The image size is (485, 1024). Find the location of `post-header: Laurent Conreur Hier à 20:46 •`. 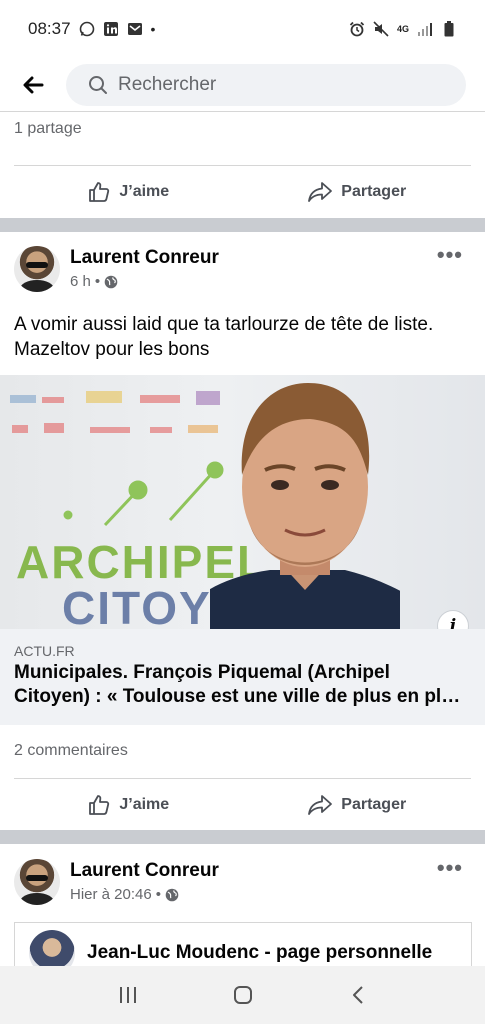

post-header: Laurent Conreur Hier à 20:46 • is located at coordinates (116, 882).